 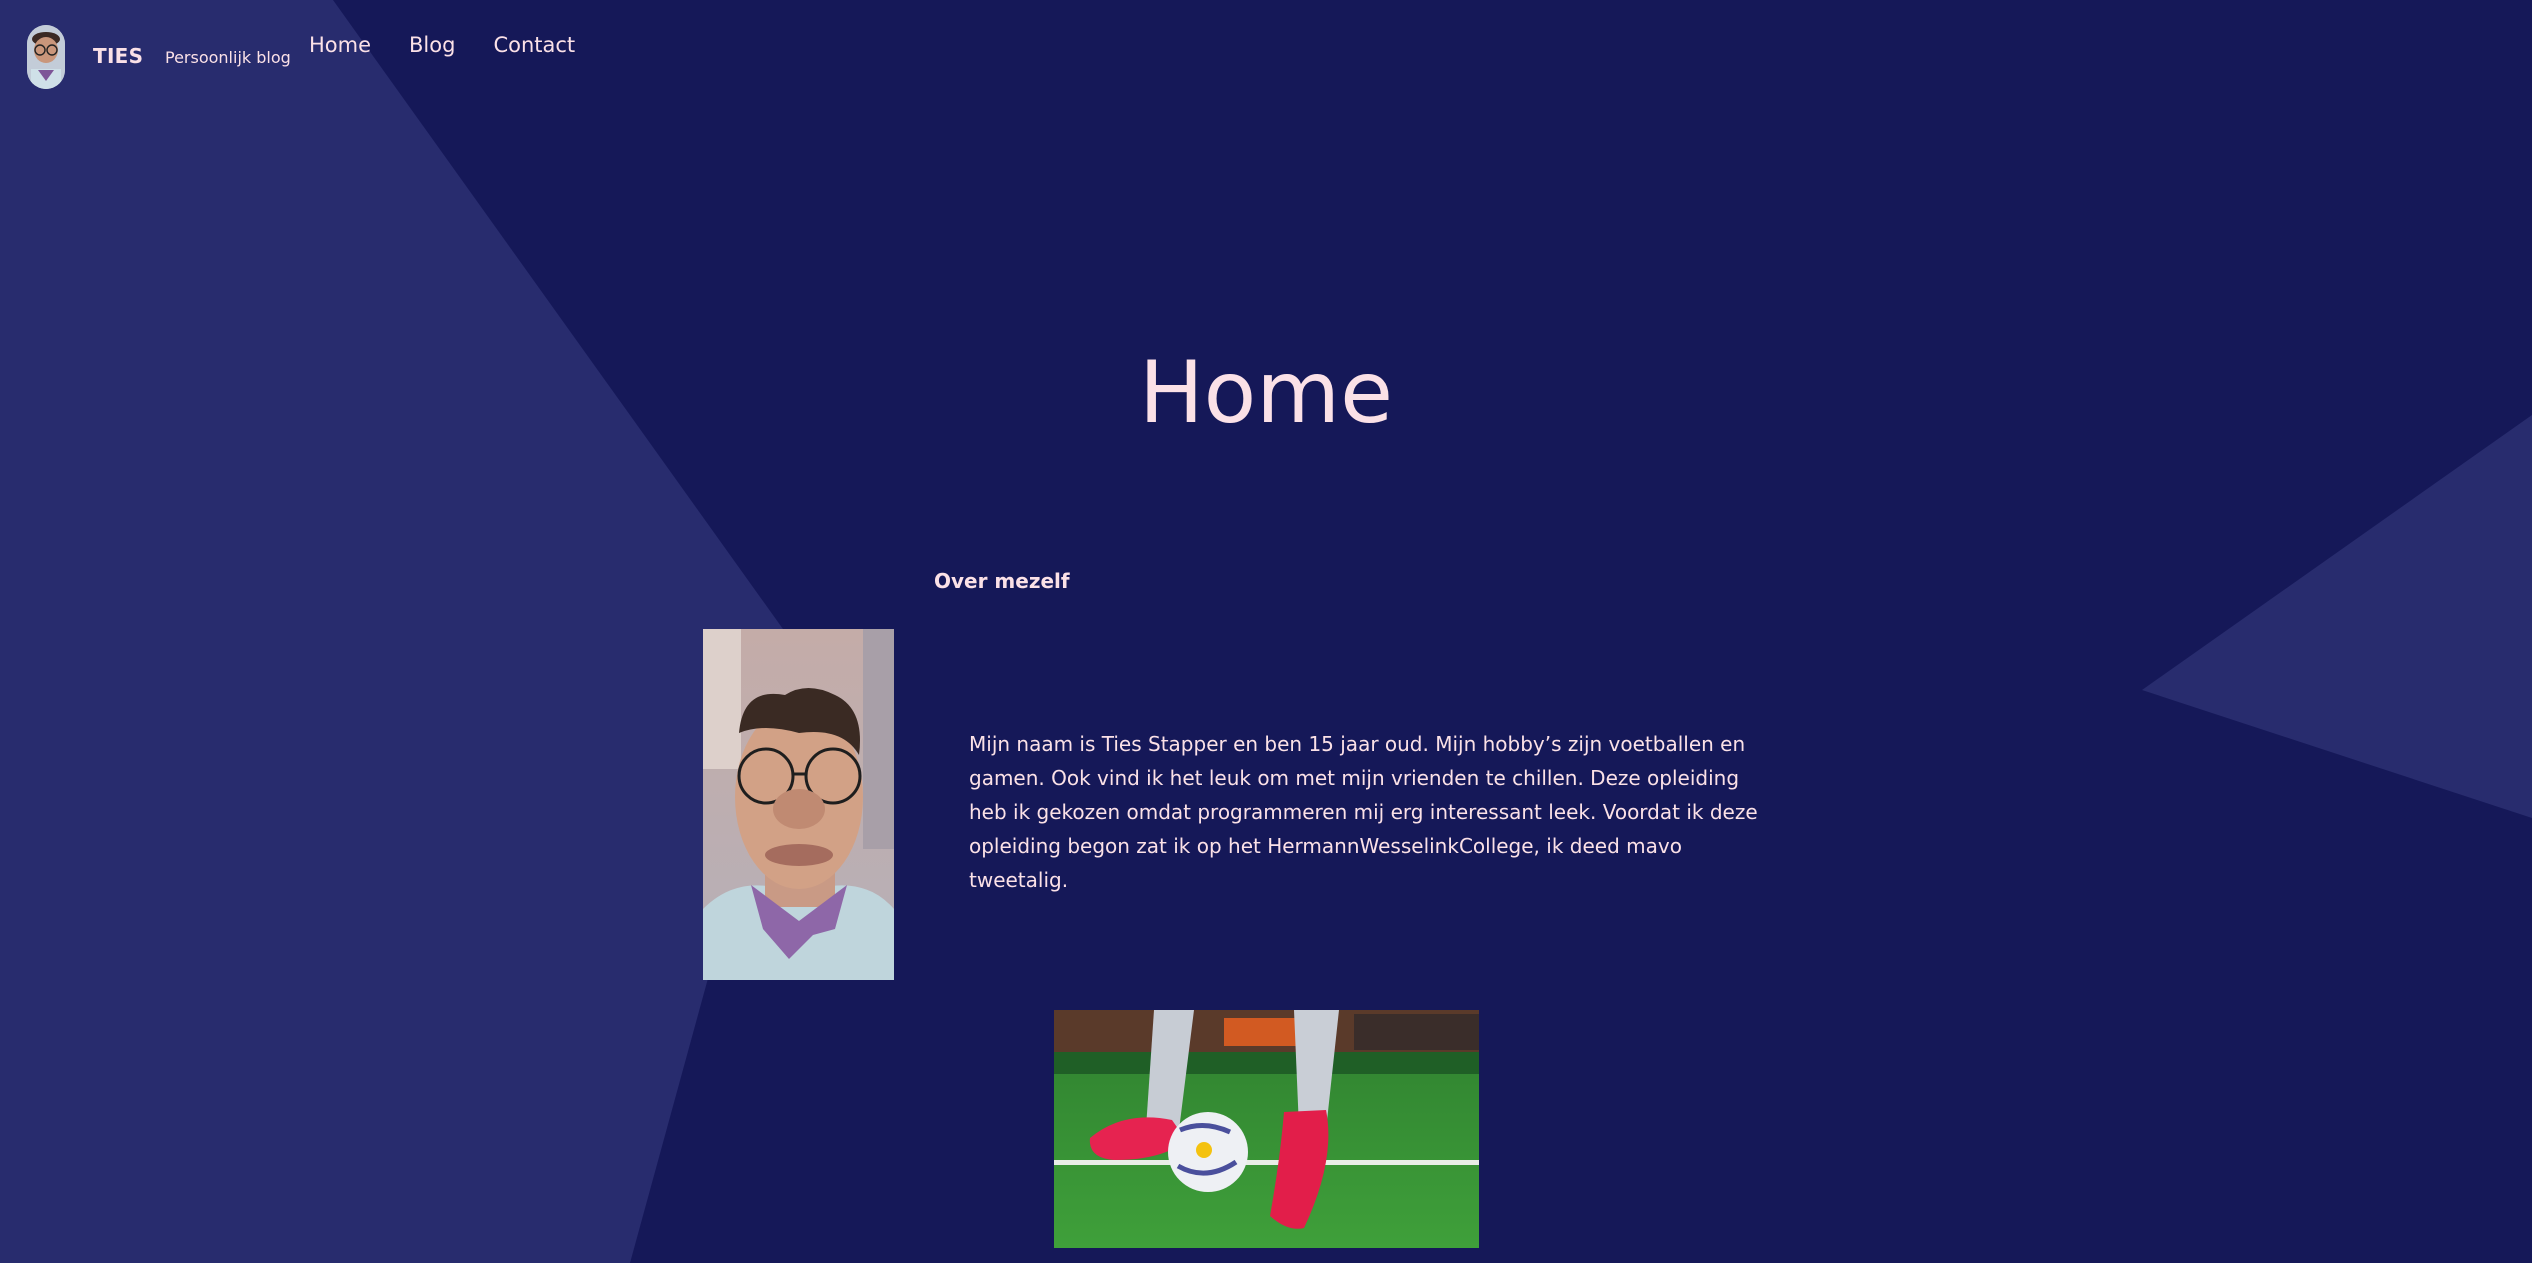 What do you see at coordinates (46, 57) in the screenshot?
I see `logo-avatar` at bounding box center [46, 57].